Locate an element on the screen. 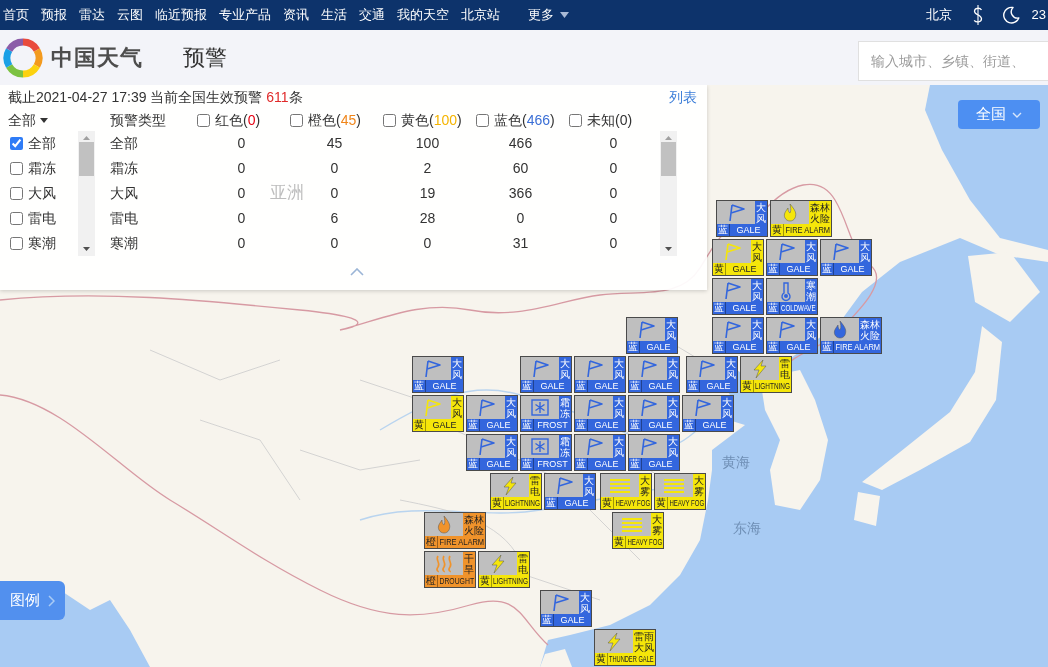 Image resolution: width=1048 pixels, height=667 pixels. nav-link: 临近预报 is located at coordinates (181, 15).